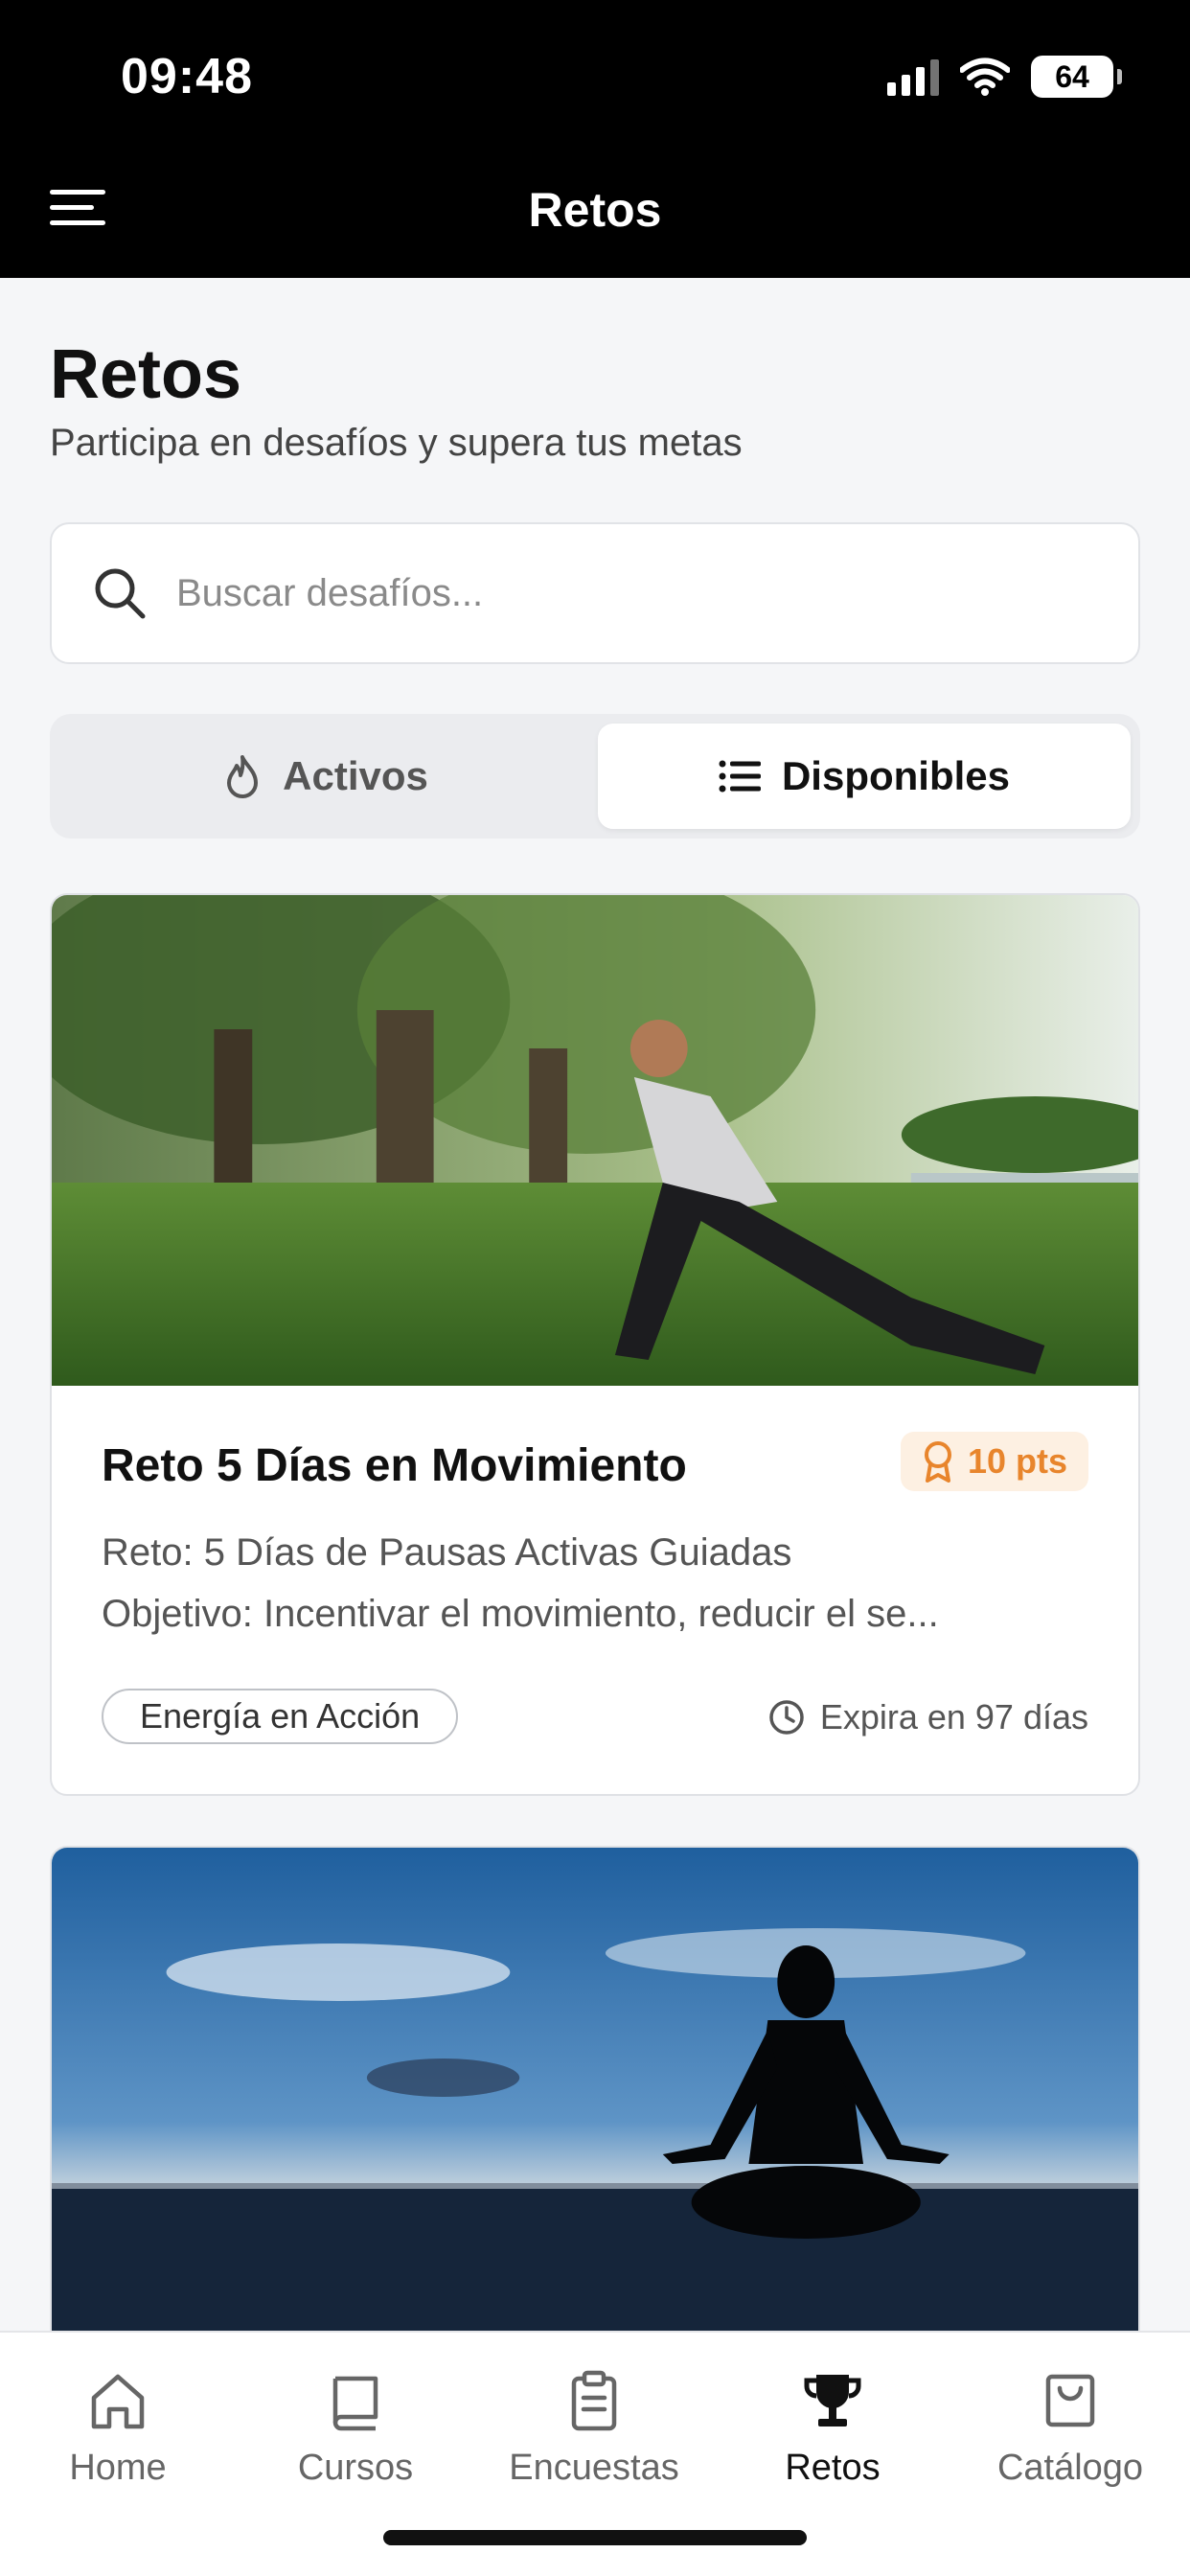  What do you see at coordinates (1070, 2468) in the screenshot?
I see `tab-catalogo-label: Catálogo` at bounding box center [1070, 2468].